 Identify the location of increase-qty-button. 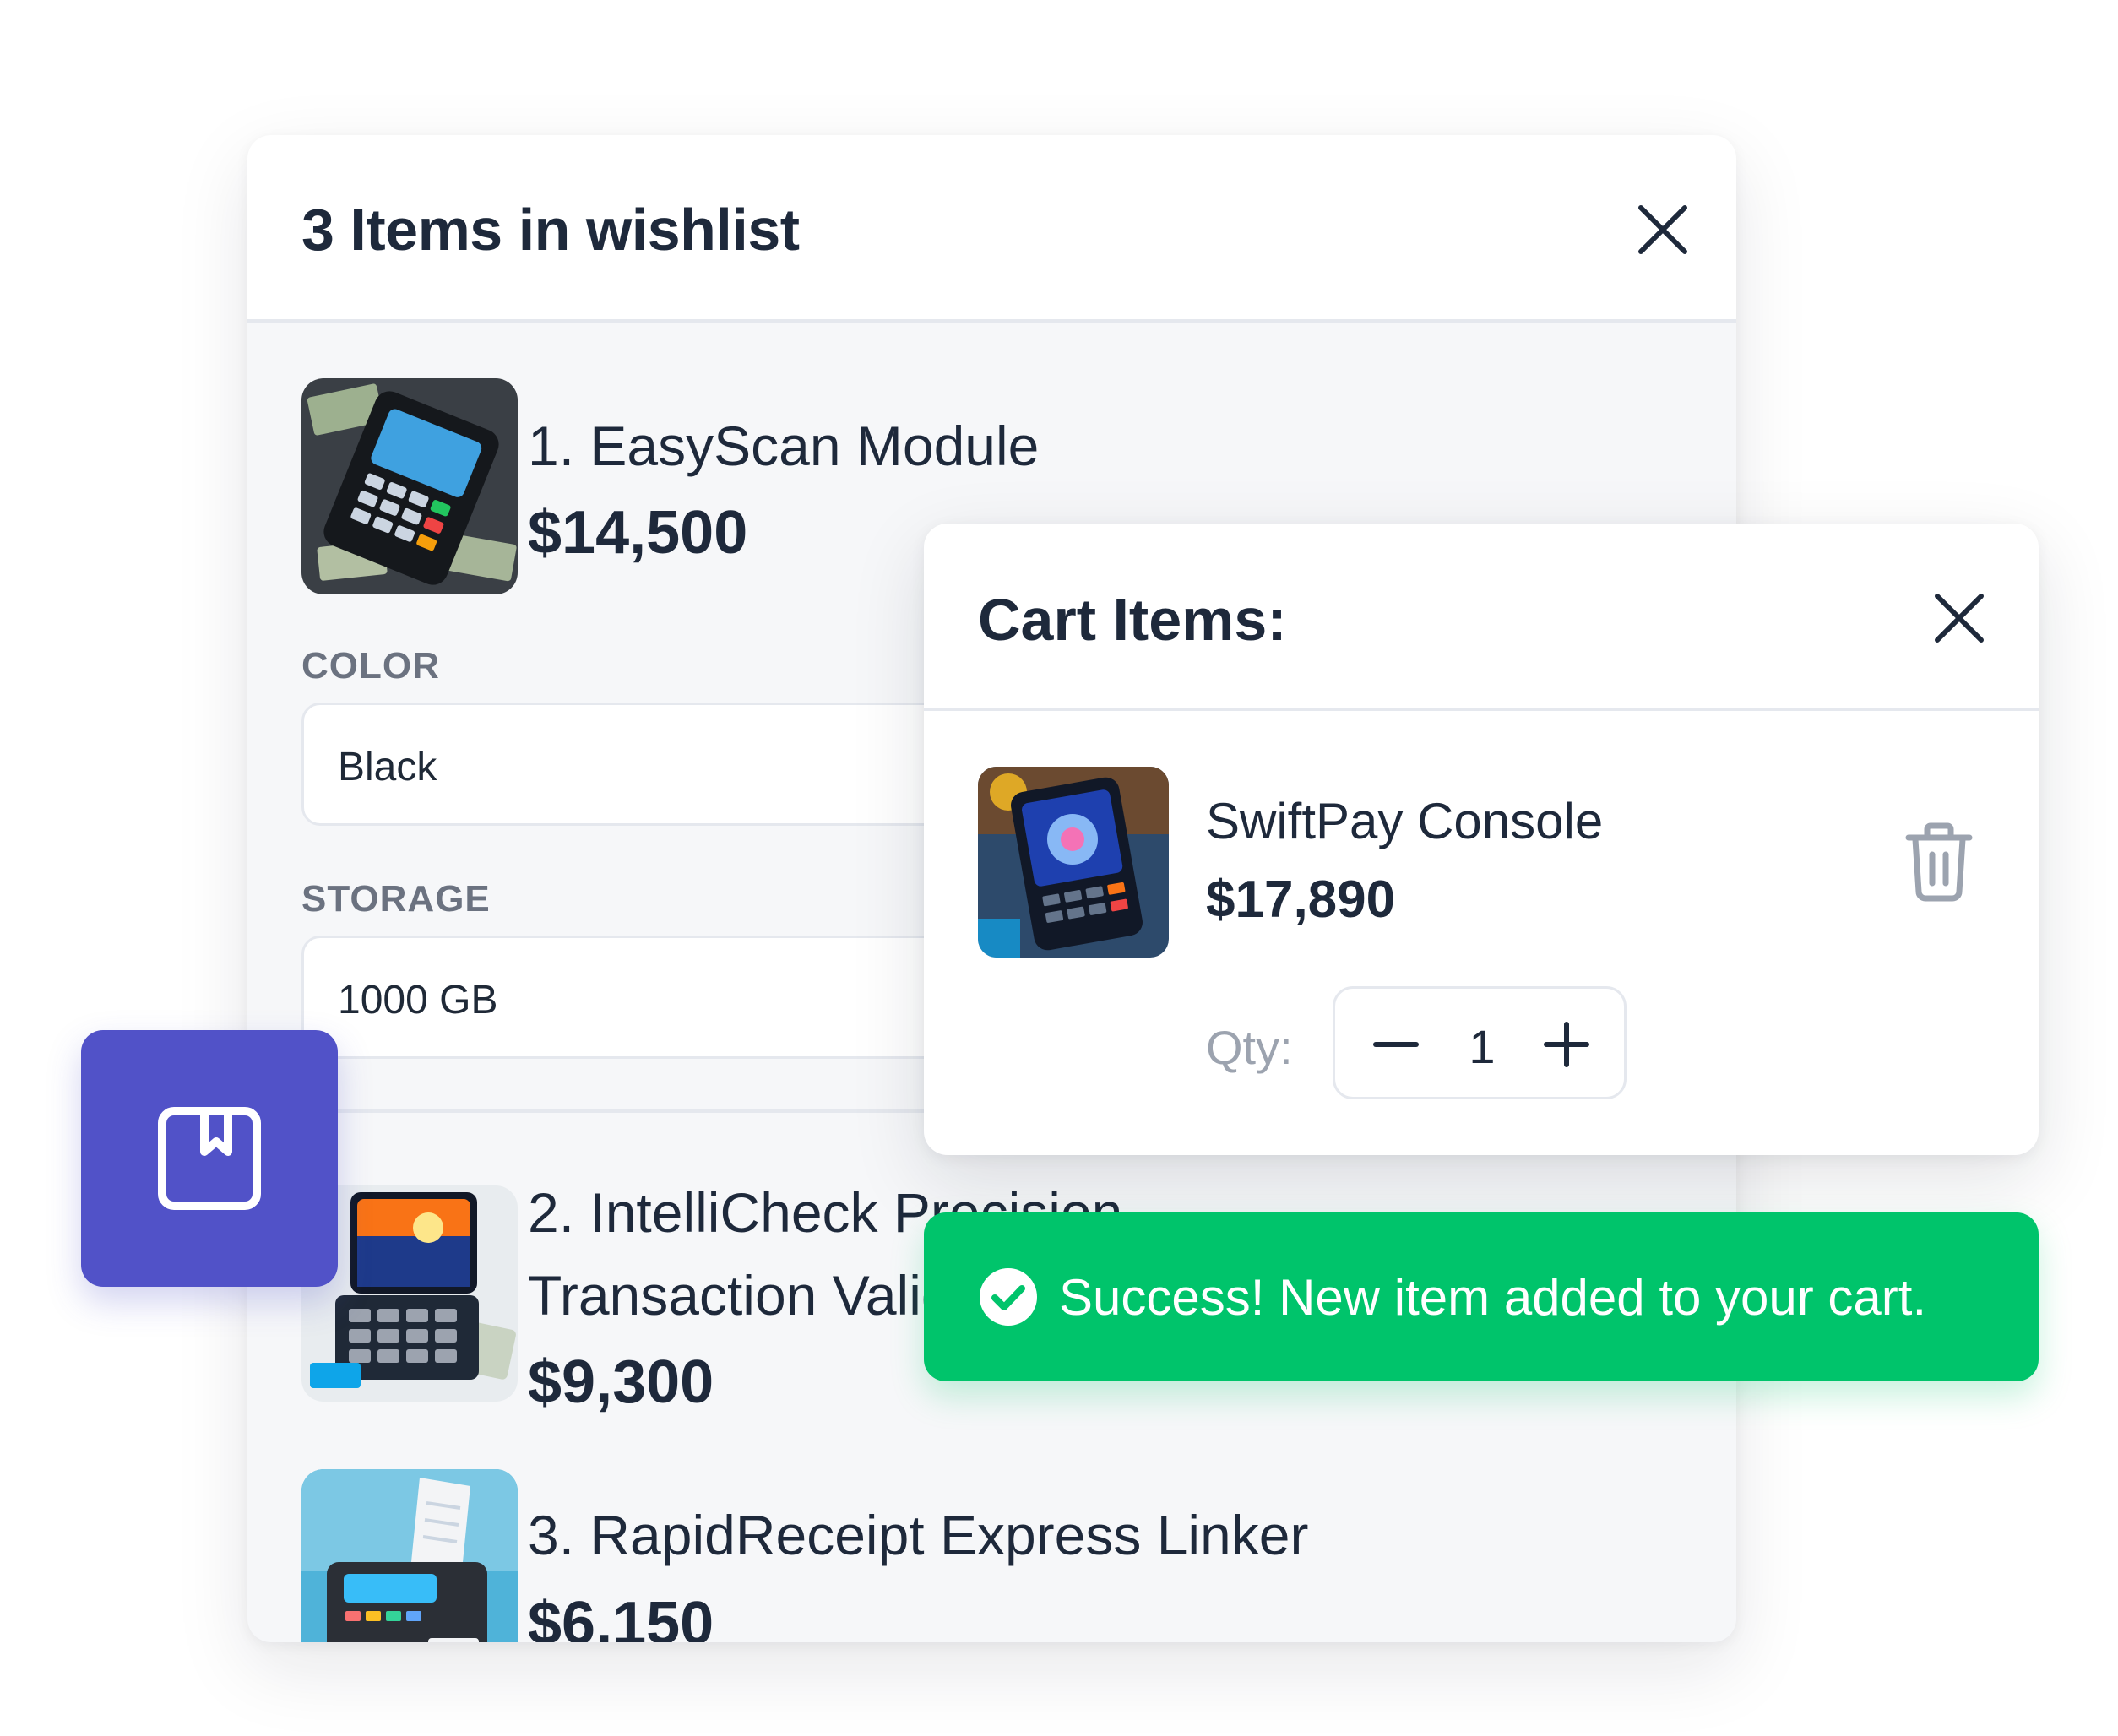
(1567, 1044).